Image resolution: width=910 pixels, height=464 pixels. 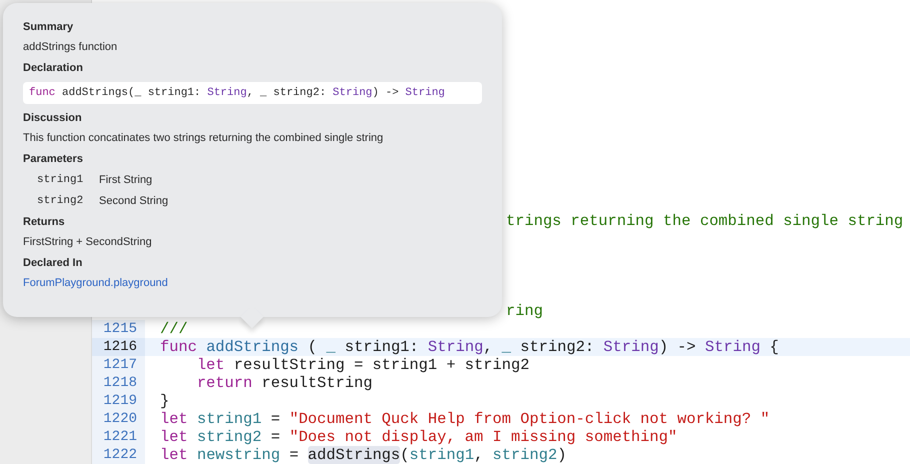 What do you see at coordinates (88, 242) in the screenshot?
I see `section-text: FirstString + SecondString` at bounding box center [88, 242].